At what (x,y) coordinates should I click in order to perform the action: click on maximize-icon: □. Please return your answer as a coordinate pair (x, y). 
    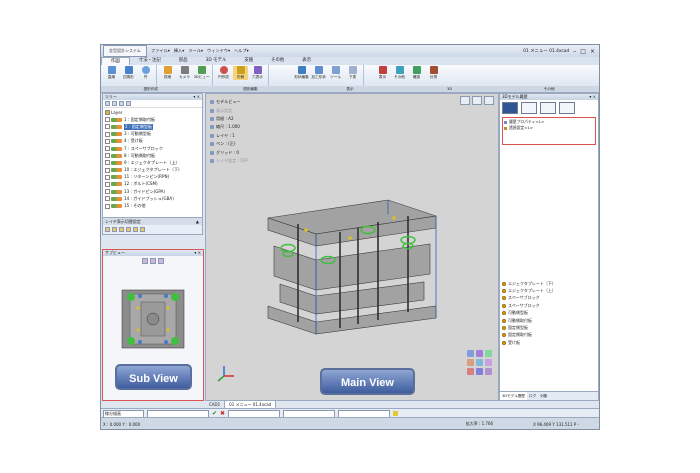
    Looking at the image, I should click on (583, 51).